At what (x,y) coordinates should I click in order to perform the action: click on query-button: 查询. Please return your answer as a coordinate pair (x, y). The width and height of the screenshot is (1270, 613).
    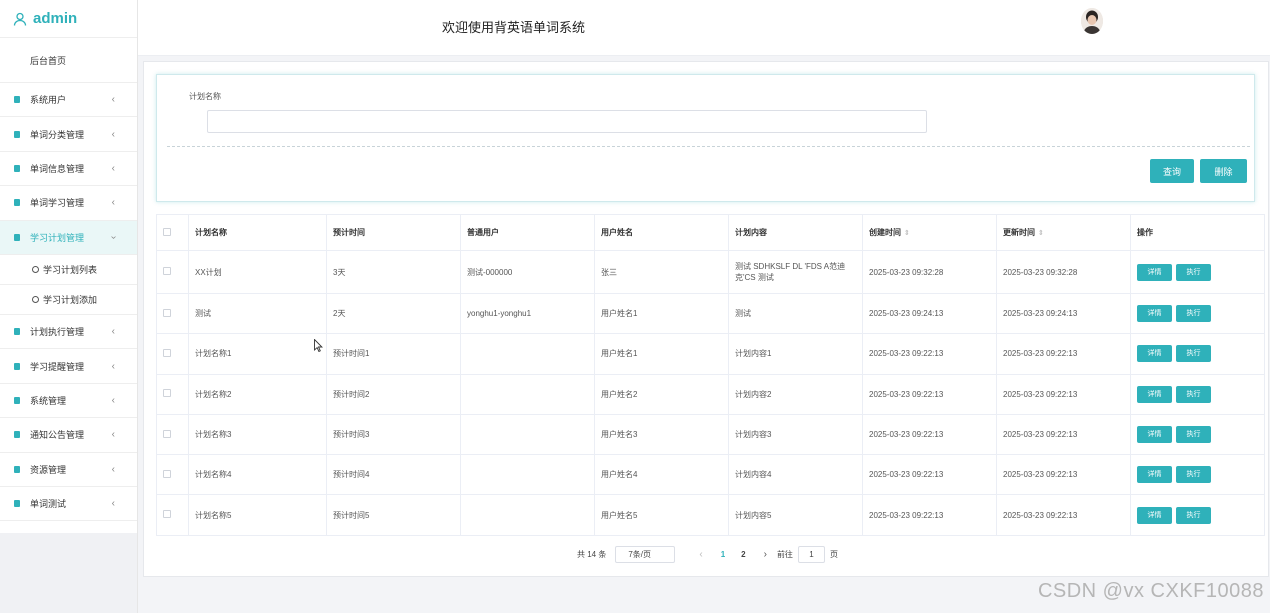
    Looking at the image, I should click on (1172, 171).